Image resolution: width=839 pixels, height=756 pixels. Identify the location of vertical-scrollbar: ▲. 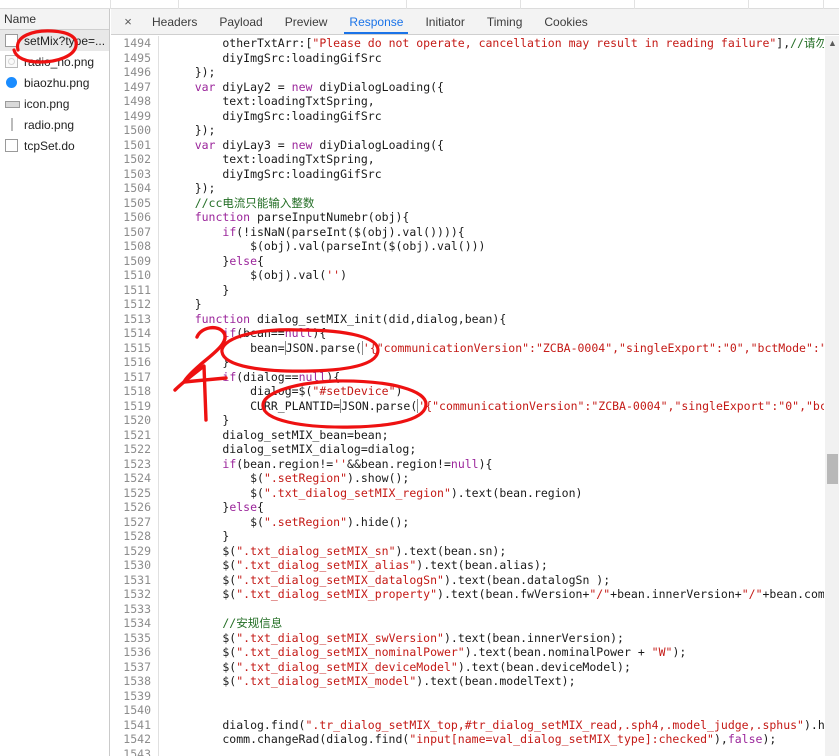
(831, 396).